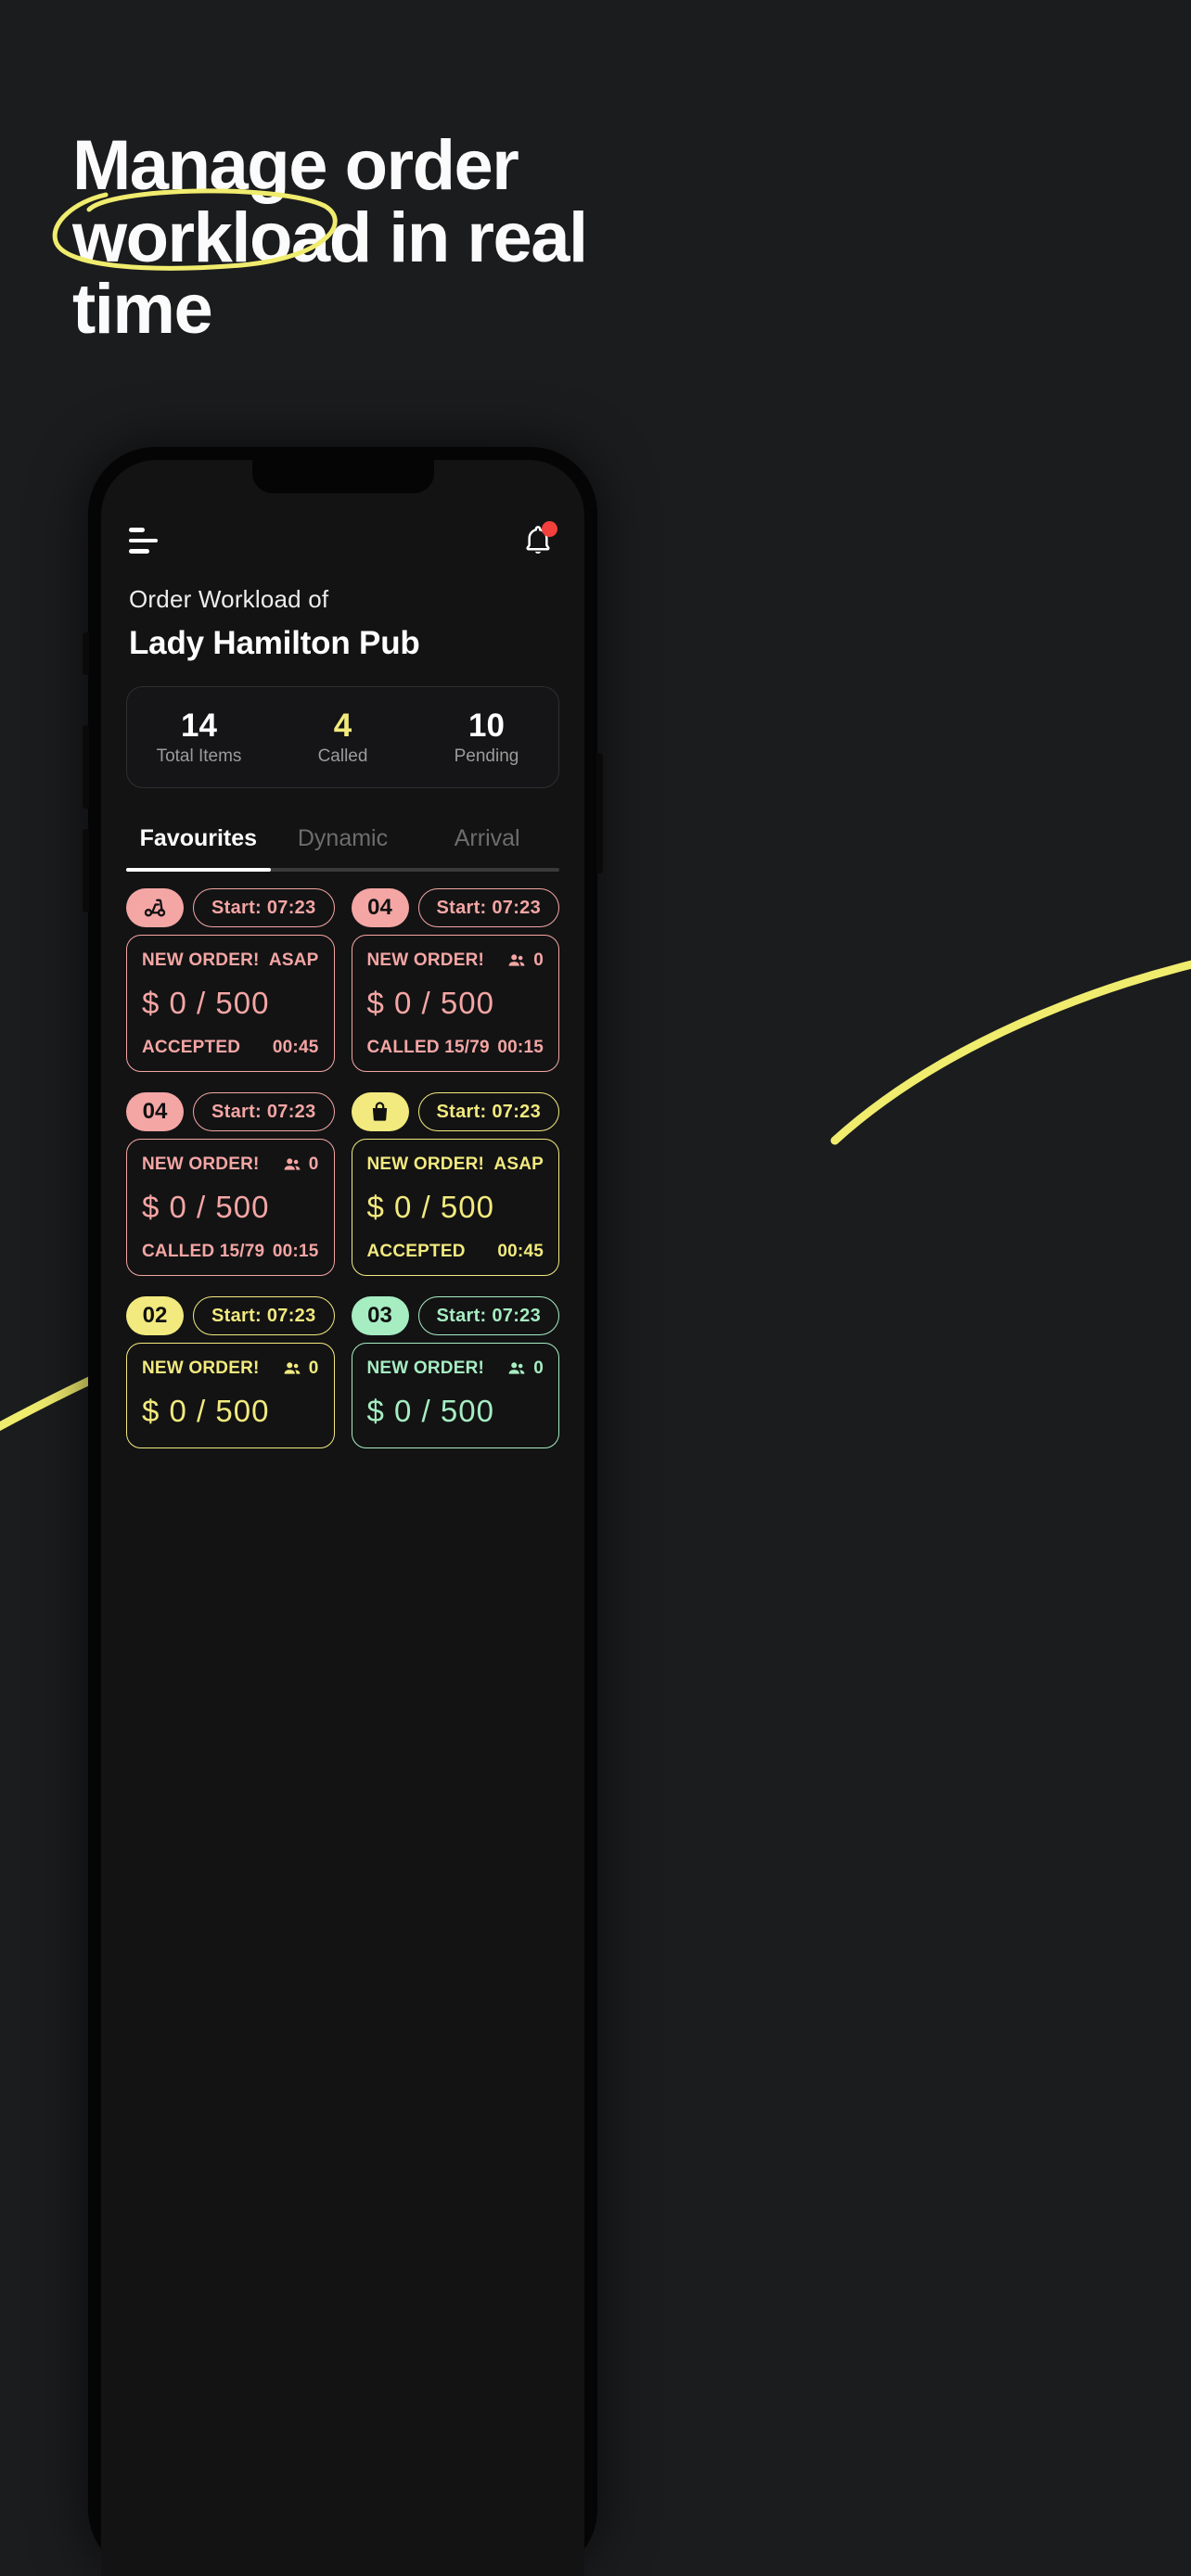 Image resolution: width=1191 pixels, height=2576 pixels. I want to click on order-card: 02 Start: 07:23 NEW ORDER! 0 $ 0 / 500, so click(230, 1372).